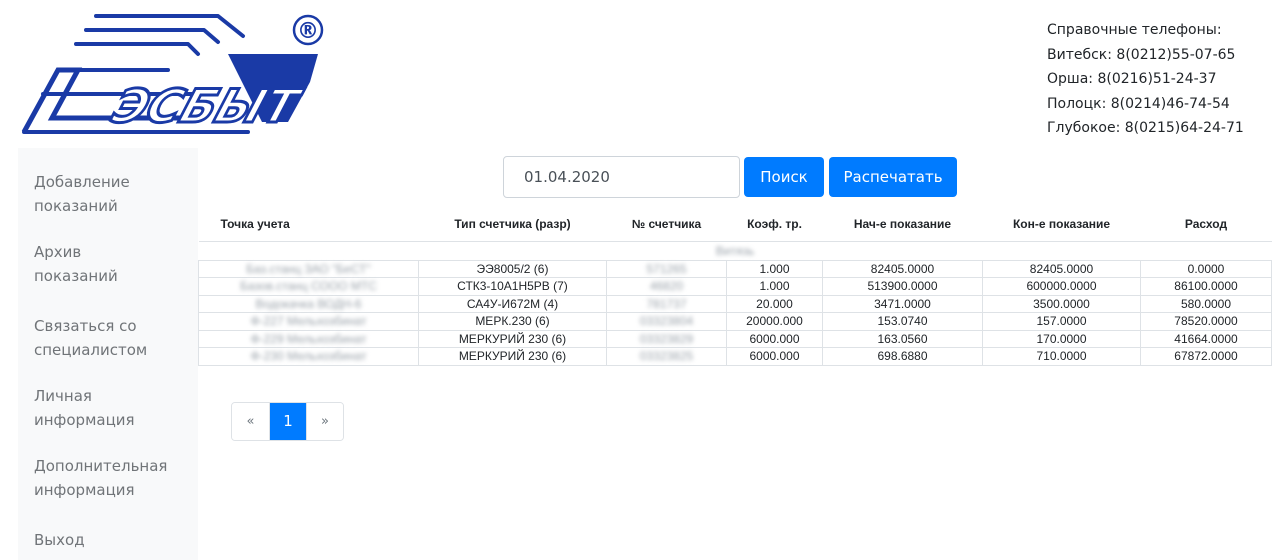  What do you see at coordinates (308, 268) in the screenshot?
I see `cell-point: Баз.станц ЗАО "БеСТ"` at bounding box center [308, 268].